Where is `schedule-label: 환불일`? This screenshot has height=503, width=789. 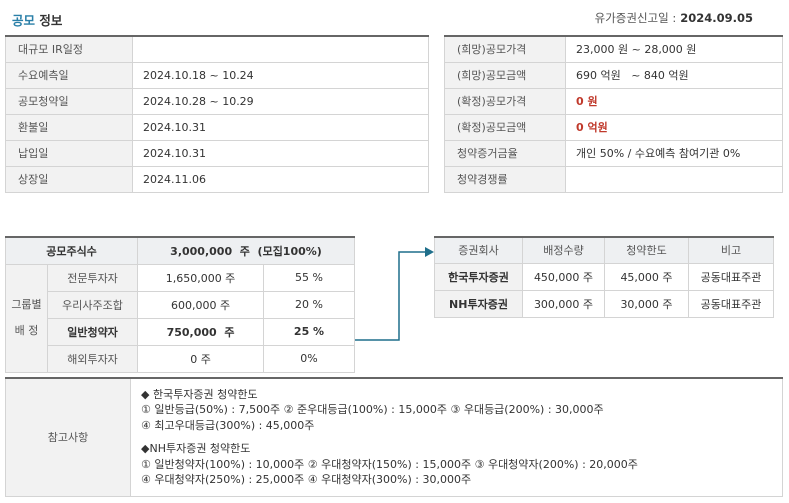 schedule-label: 환불일 is located at coordinates (69, 127).